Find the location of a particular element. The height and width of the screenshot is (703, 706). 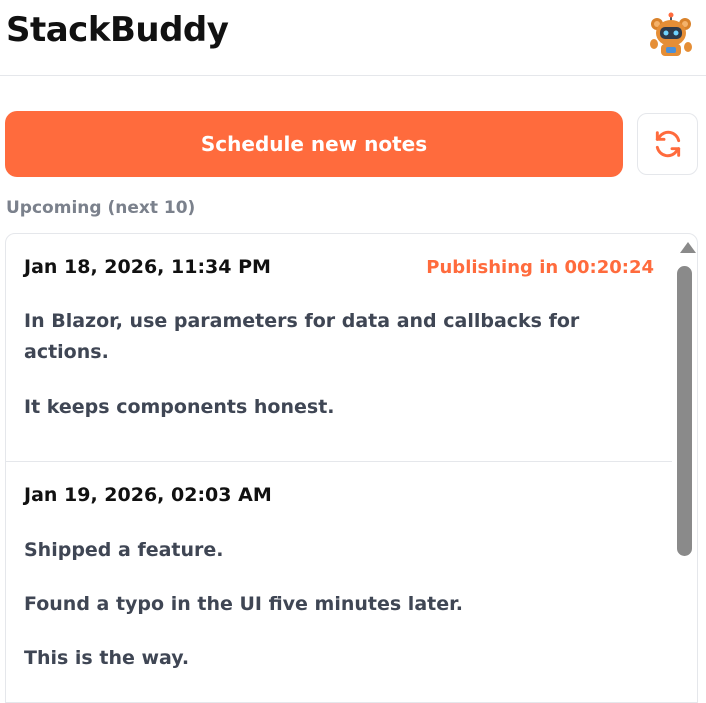

app-header: StackBuddy is located at coordinates (353, 38).